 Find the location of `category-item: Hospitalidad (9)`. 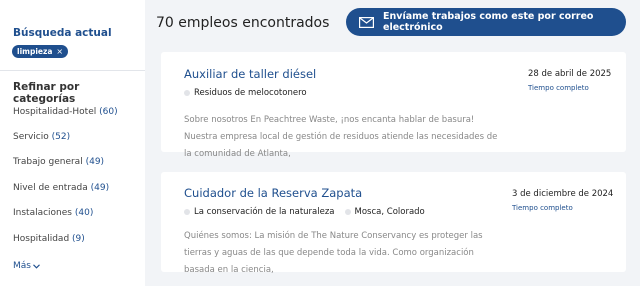

category-item: Hospitalidad (9) is located at coordinates (49, 239).